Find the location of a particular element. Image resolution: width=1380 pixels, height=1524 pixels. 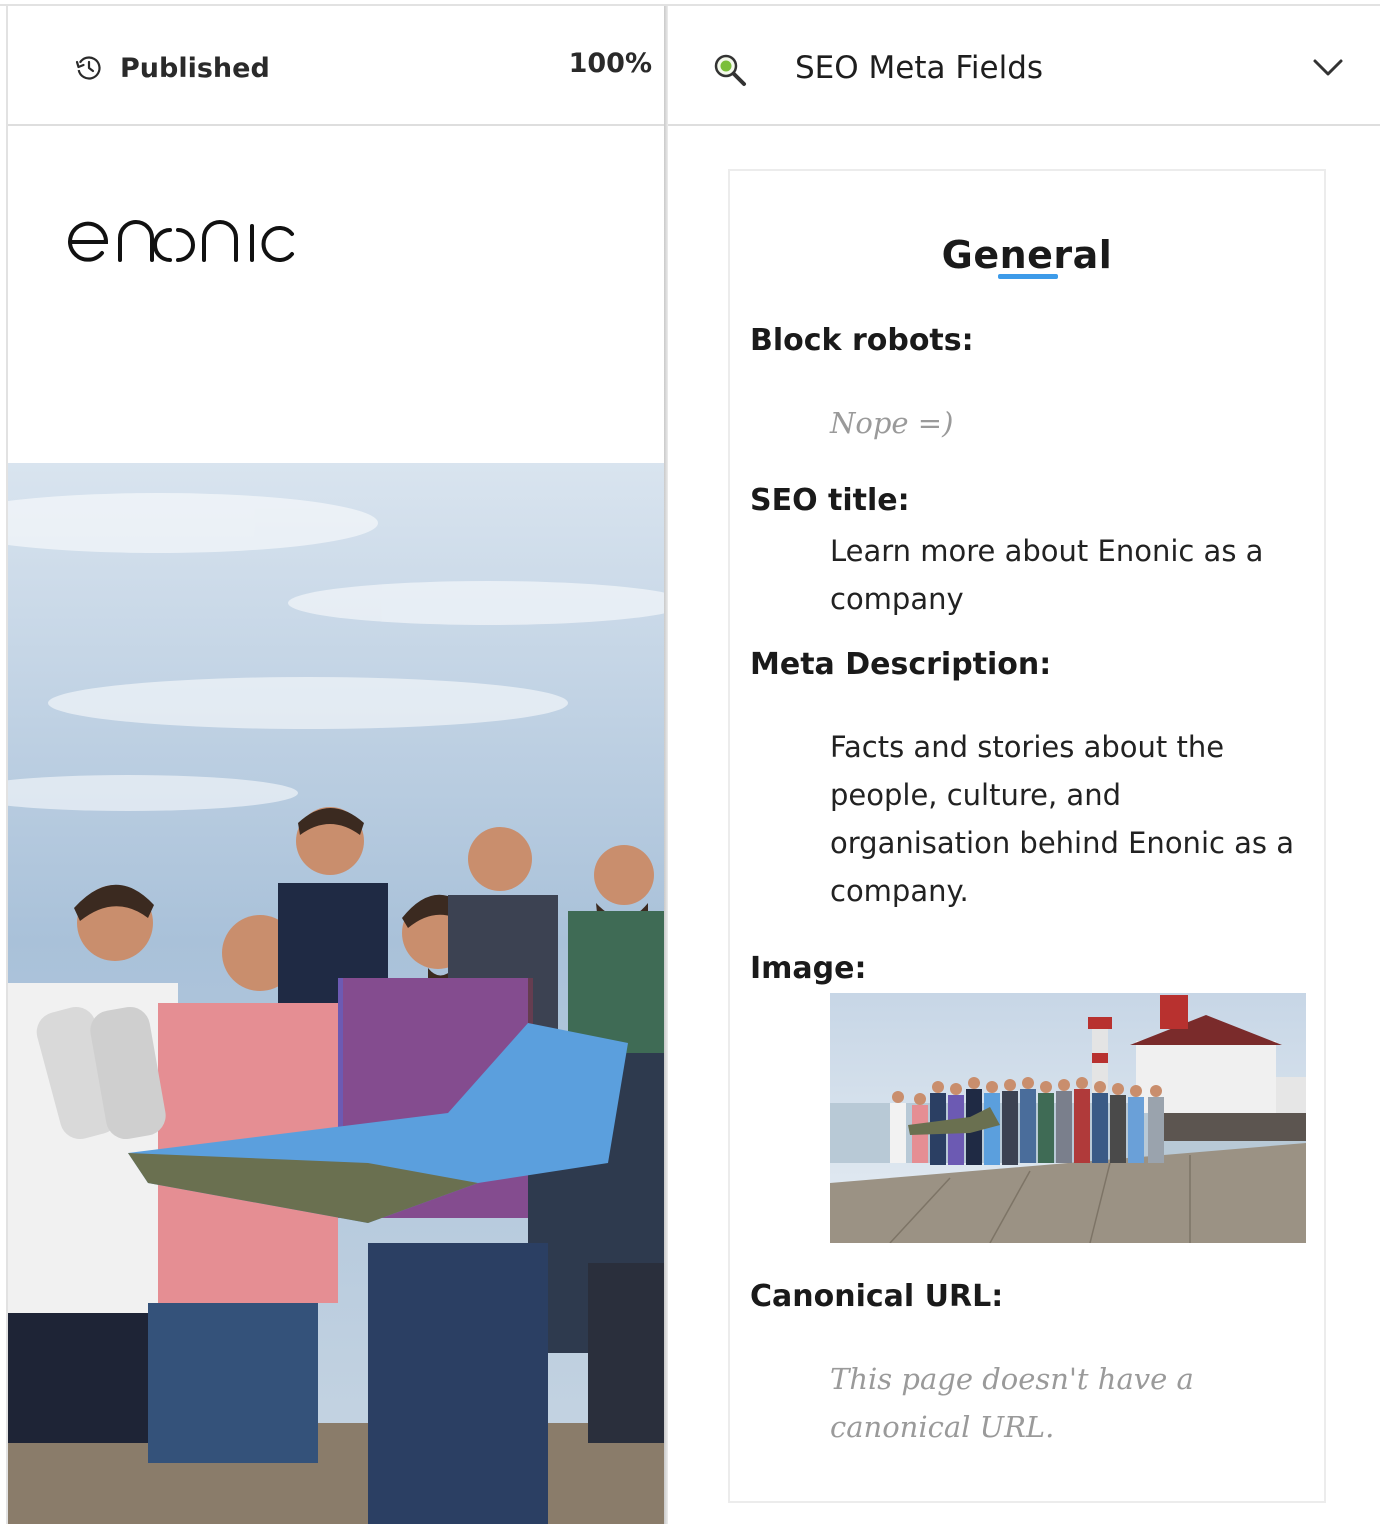

publish-status-label: Published is located at coordinates (195, 68).